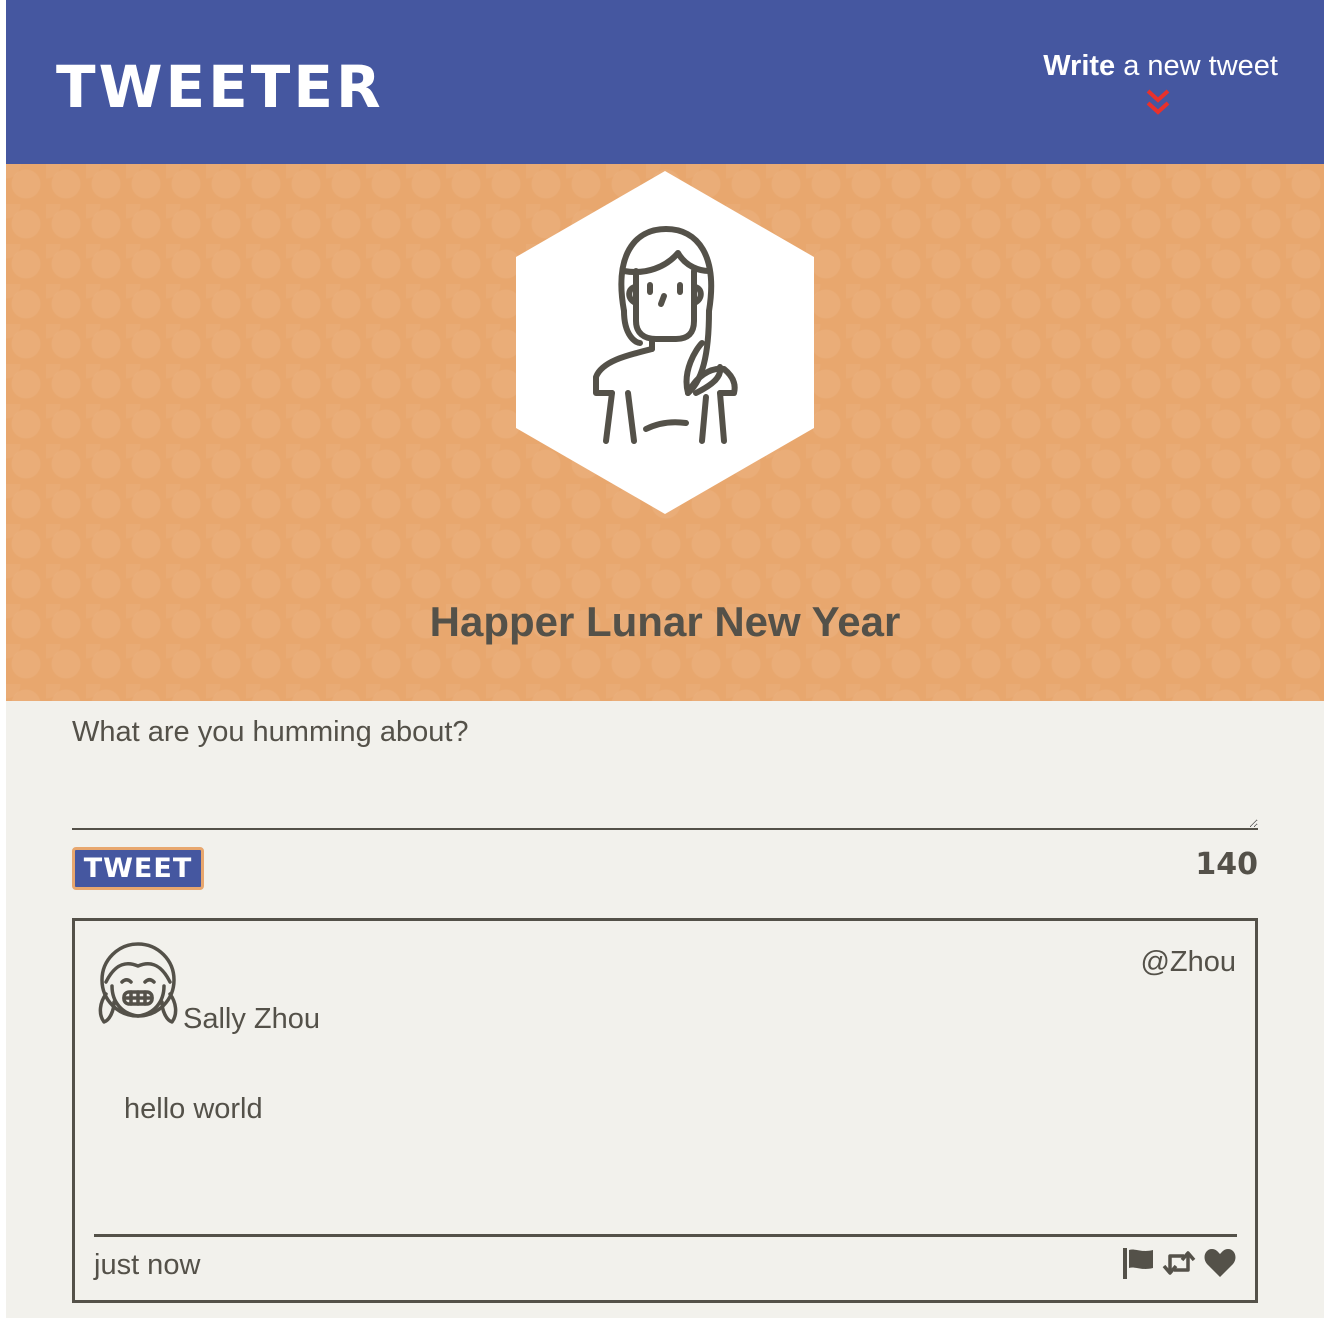 The width and height of the screenshot is (1336, 1318). I want to click on tweet-author-name: Sally Zhou, so click(252, 1019).